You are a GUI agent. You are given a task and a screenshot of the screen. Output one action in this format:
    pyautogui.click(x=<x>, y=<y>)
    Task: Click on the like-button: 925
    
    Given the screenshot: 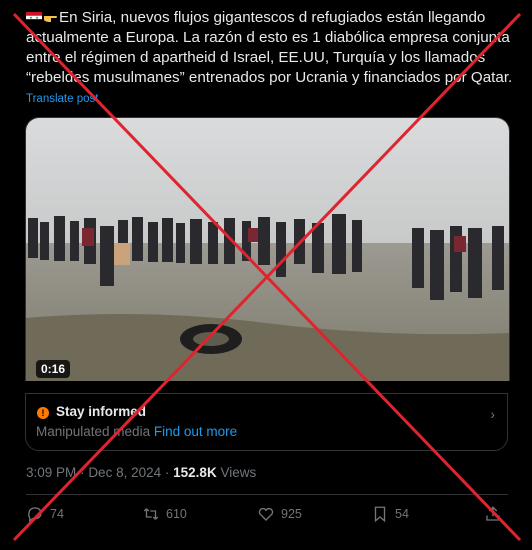 What is the action you would take?
    pyautogui.click(x=279, y=514)
    